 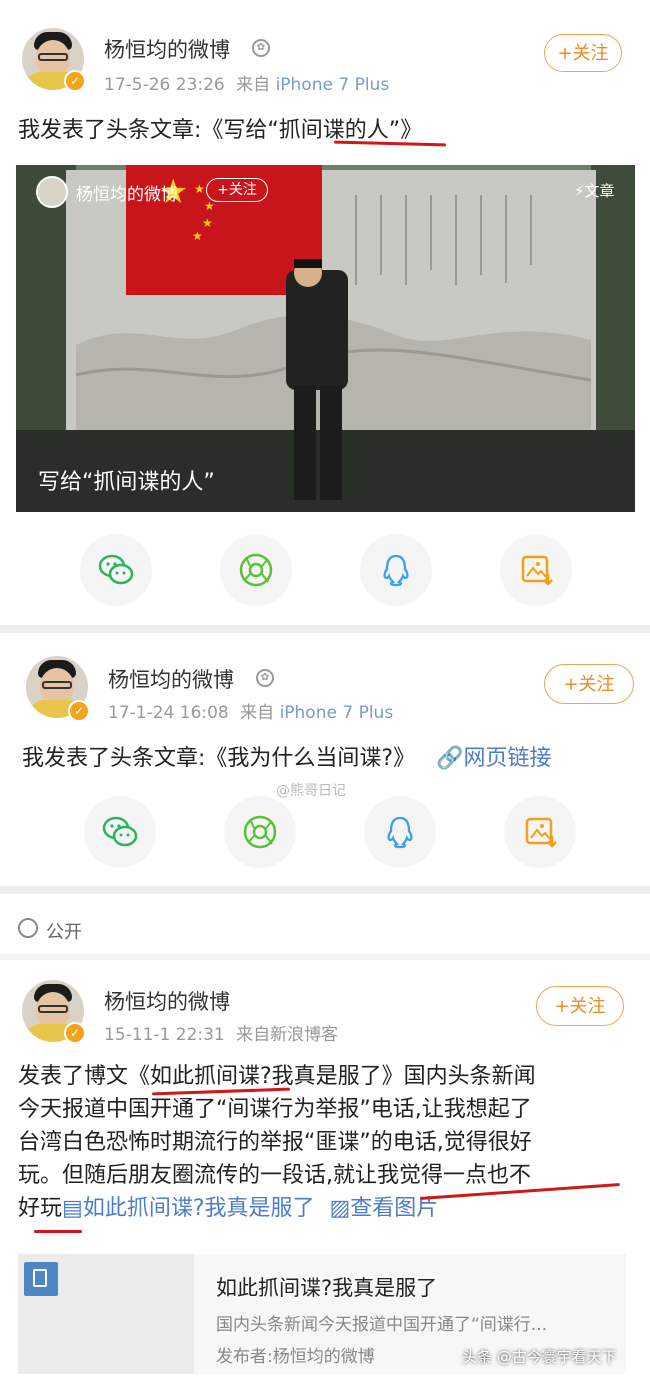 I want to click on article-tag: ⚡文章, so click(x=594, y=190).